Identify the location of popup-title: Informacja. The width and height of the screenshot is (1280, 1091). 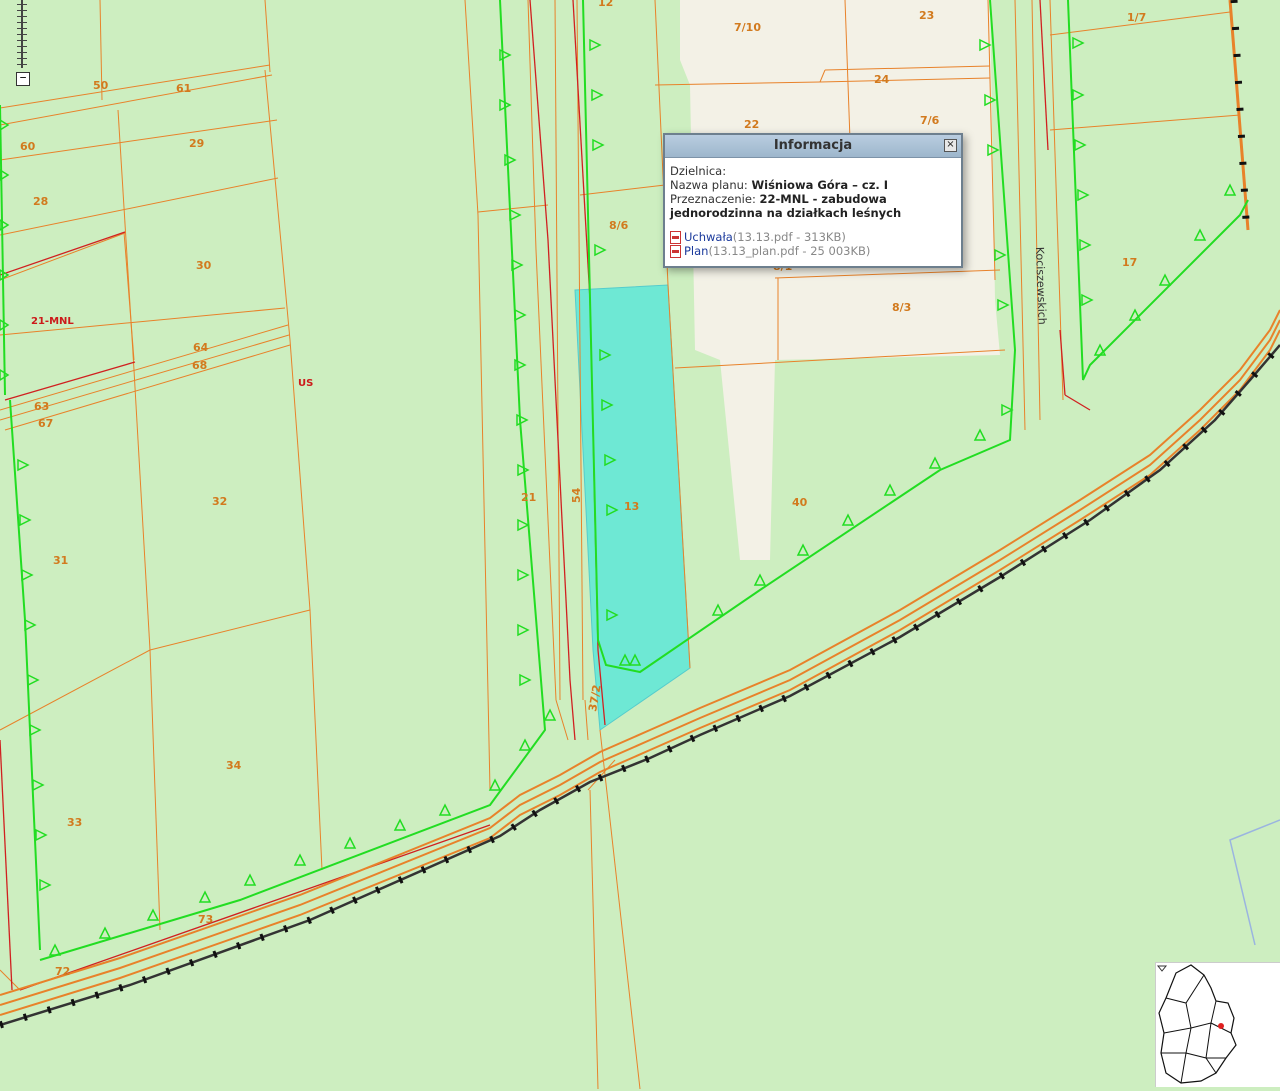
(813, 145).